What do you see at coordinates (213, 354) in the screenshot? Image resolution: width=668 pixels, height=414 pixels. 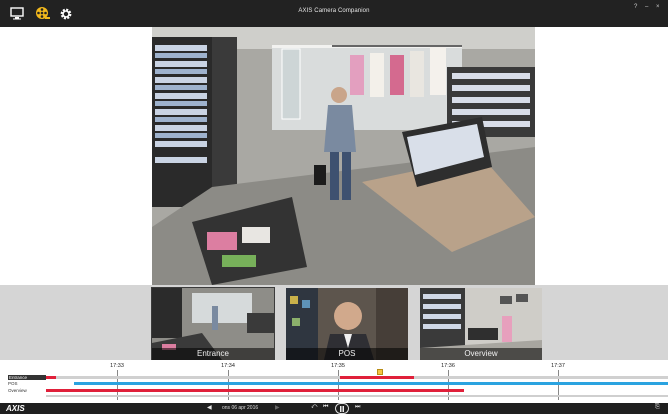 I see `thumbnail-label: Entrance` at bounding box center [213, 354].